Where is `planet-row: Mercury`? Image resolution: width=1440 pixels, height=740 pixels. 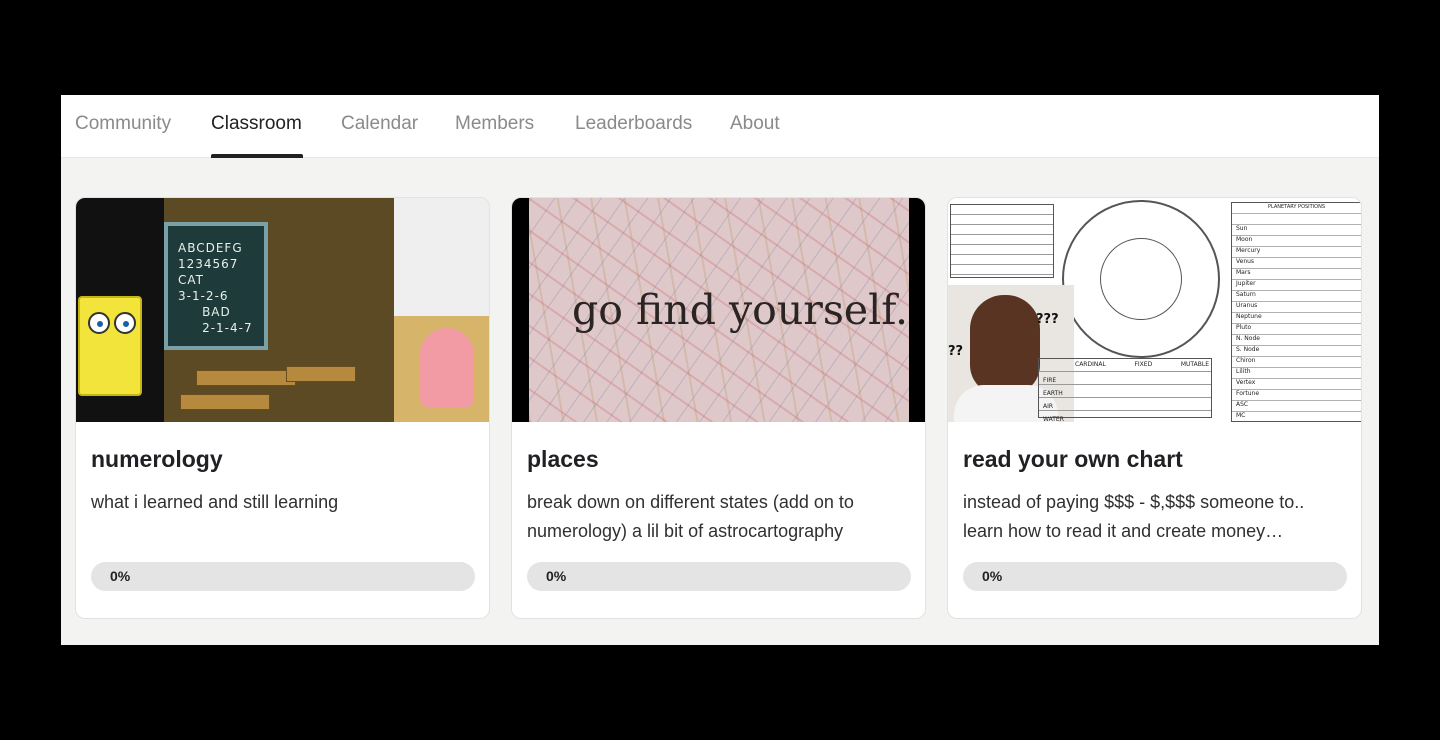 planet-row: Mercury is located at coordinates (1248, 250).